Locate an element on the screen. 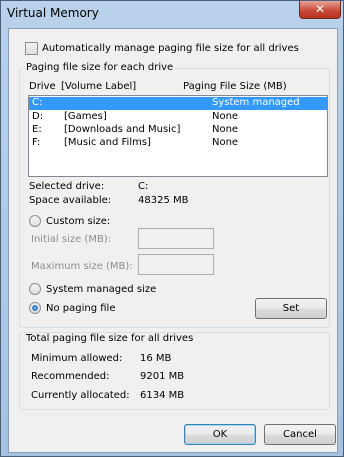 The width and height of the screenshot is (344, 457). close-button: ✕ is located at coordinates (320, 10).